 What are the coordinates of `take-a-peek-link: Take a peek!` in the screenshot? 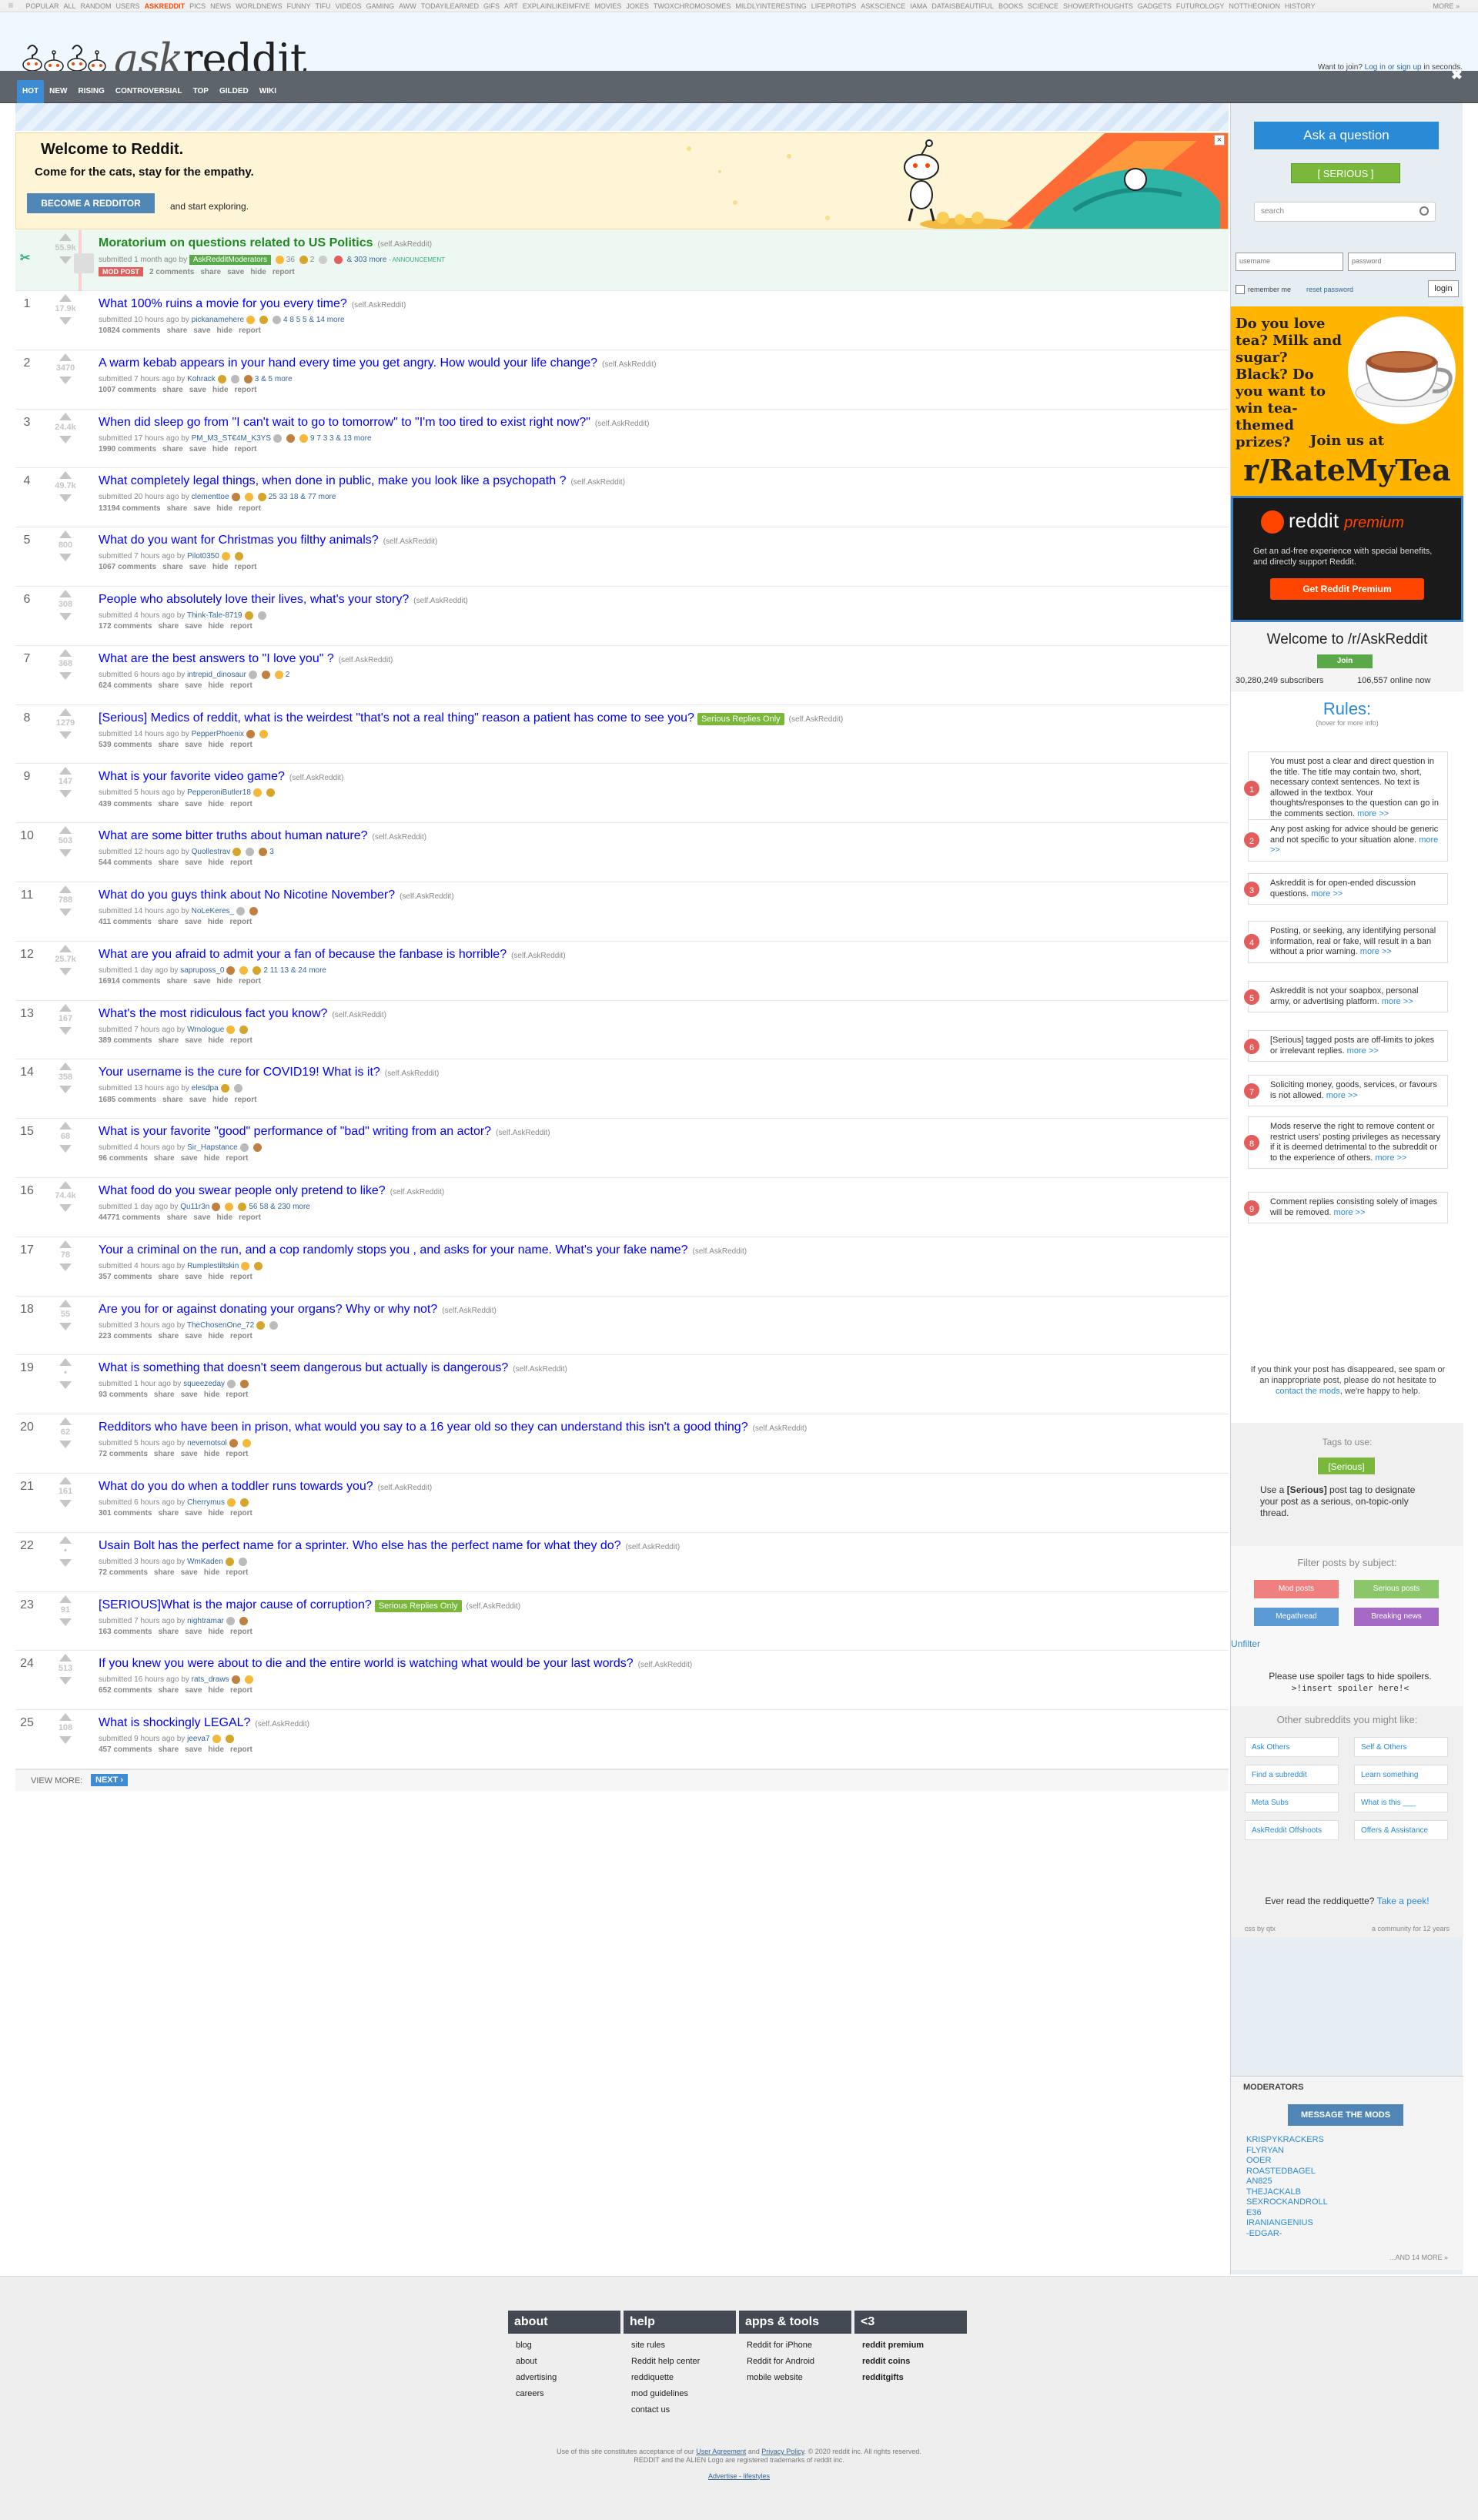 It's located at (1403, 1901).